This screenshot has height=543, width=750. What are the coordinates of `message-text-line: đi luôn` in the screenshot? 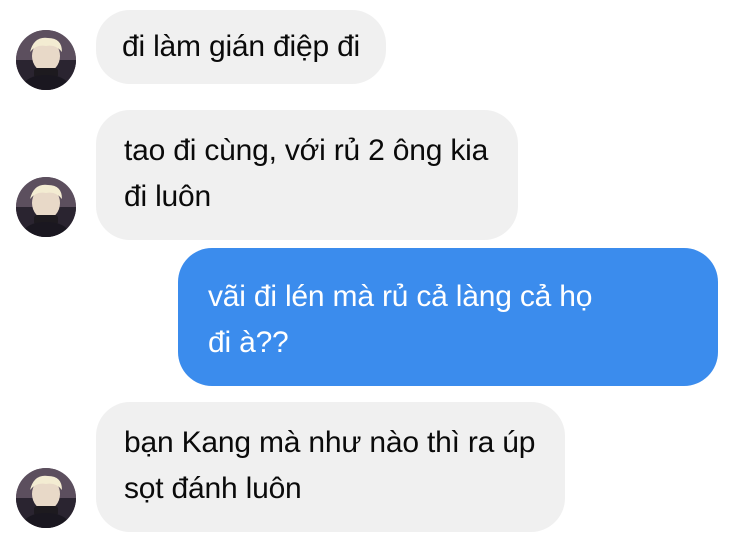 It's located at (168, 196).